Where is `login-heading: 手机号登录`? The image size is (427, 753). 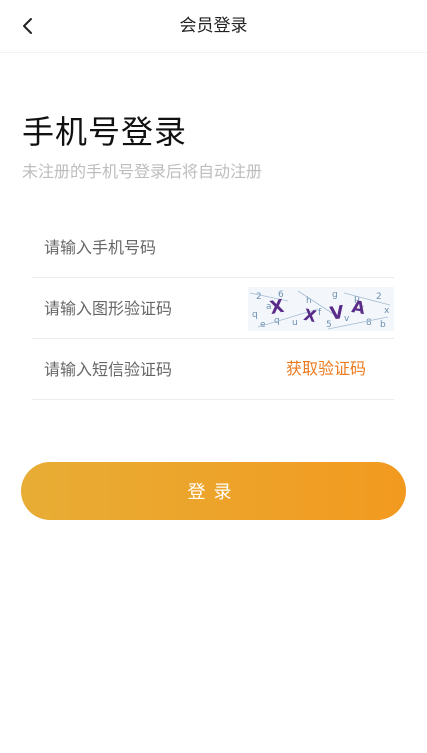 login-heading: 手机号登录 is located at coordinates (105, 132).